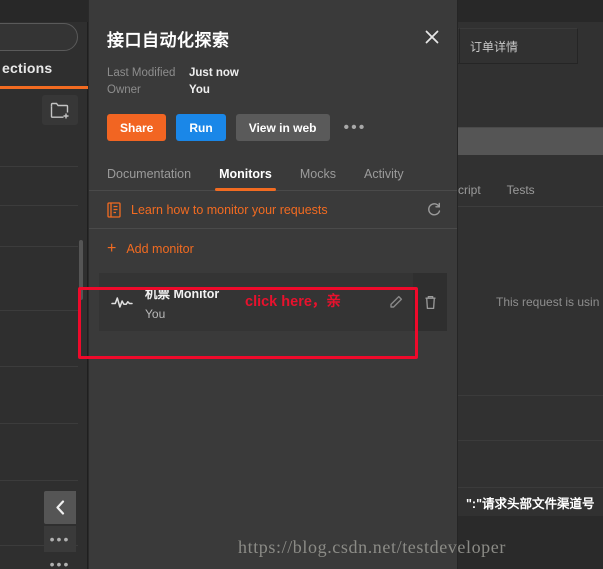 This screenshot has height=569, width=603. I want to click on monitor-owner: You, so click(155, 314).